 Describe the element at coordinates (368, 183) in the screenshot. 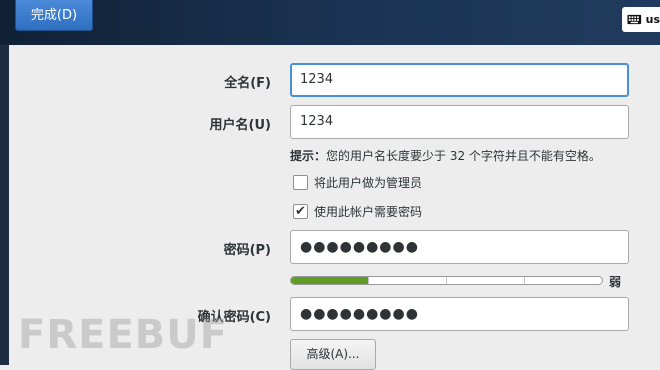

I see `admin-checkbox-label: 将此用户做为管理员` at that location.